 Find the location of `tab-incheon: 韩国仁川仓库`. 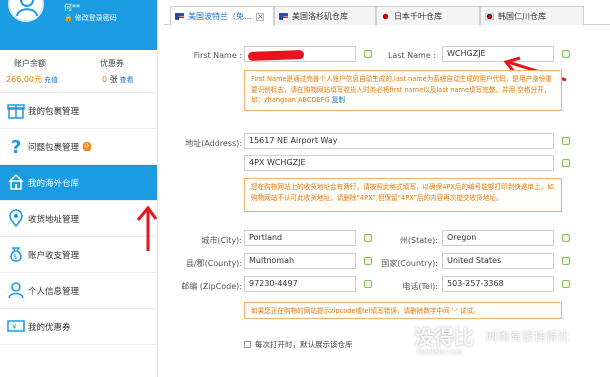

tab-incheon: 韩国仁川仓库 is located at coordinates (532, 15).